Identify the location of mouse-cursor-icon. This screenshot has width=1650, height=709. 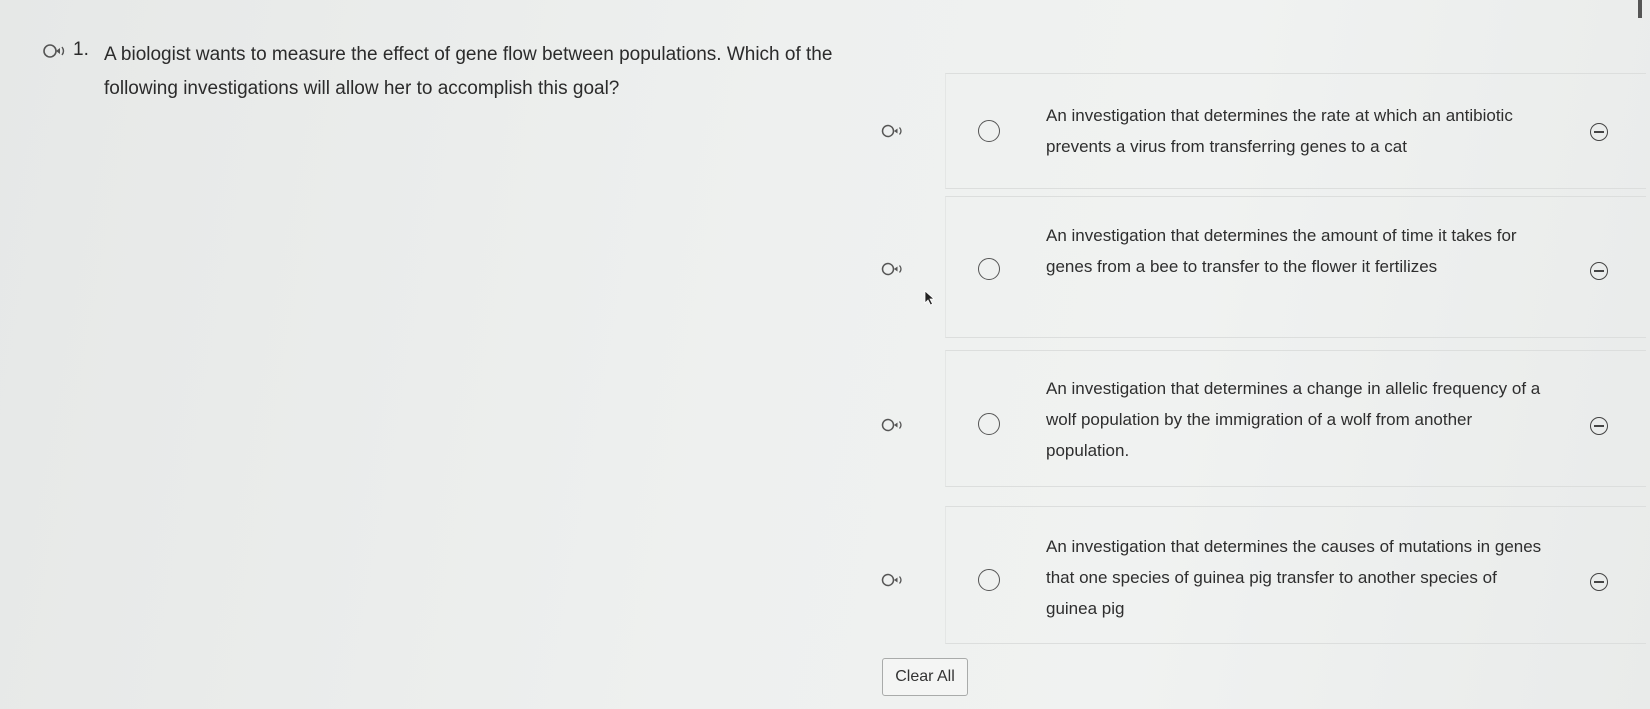
(930, 300).